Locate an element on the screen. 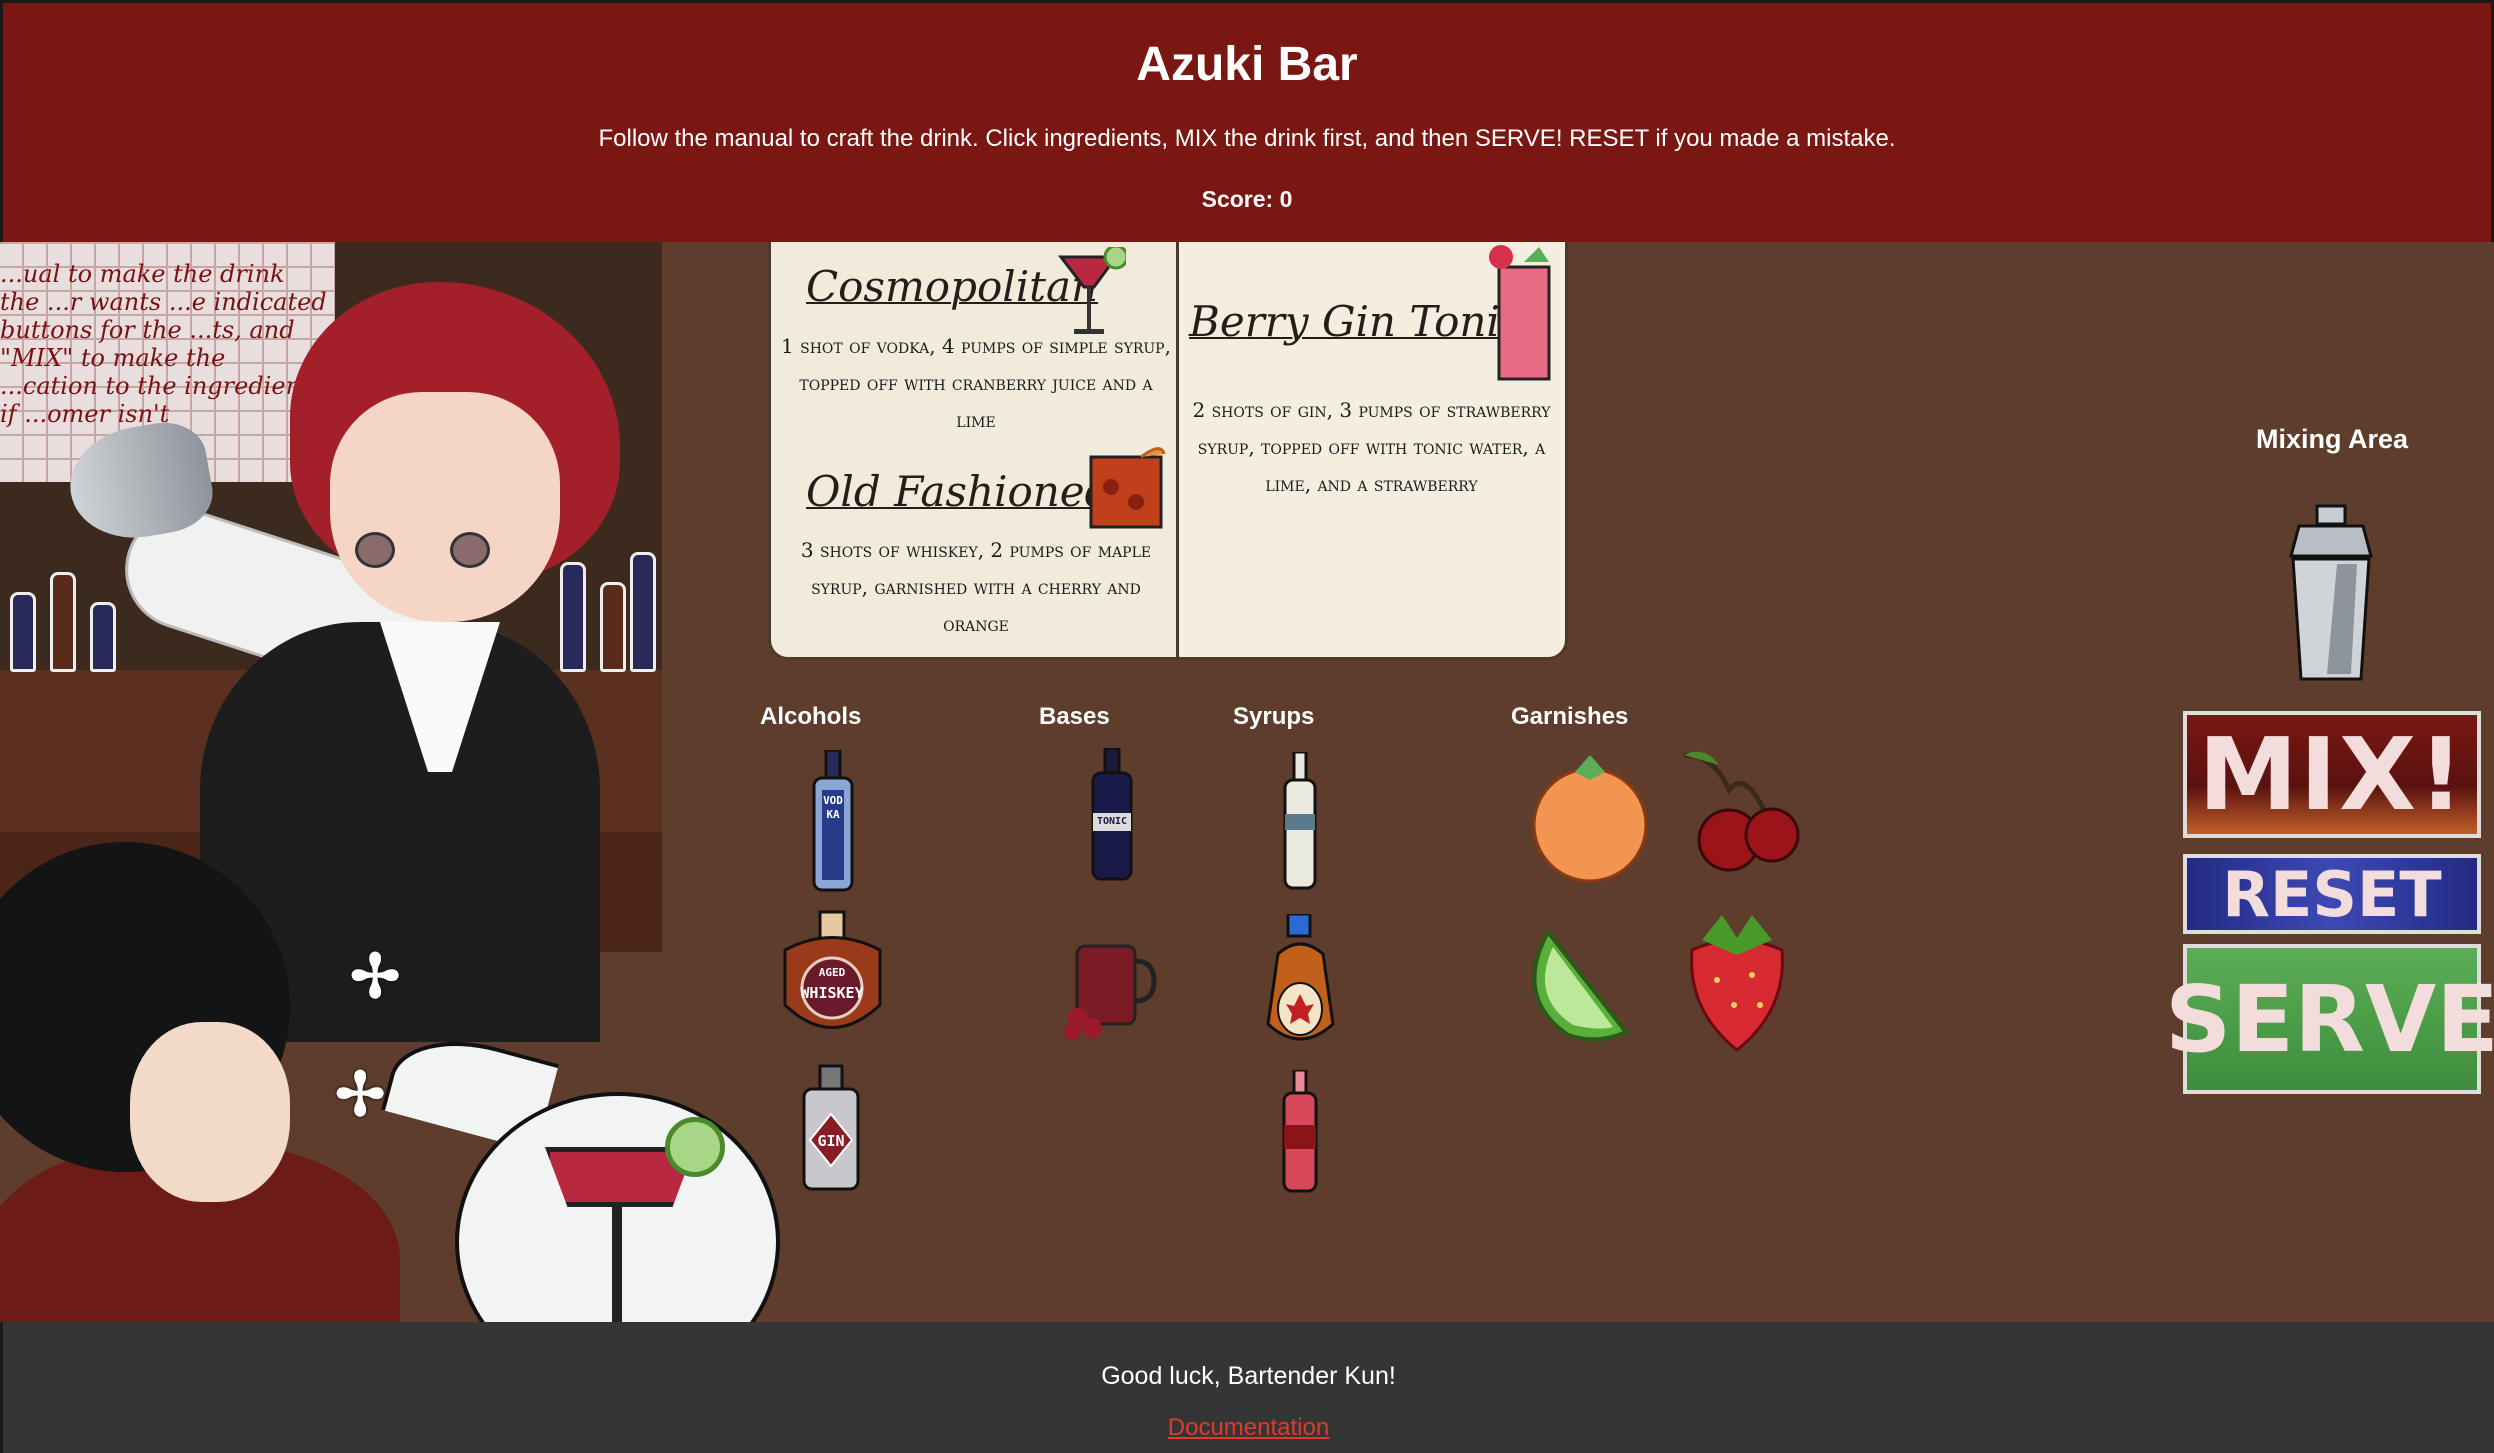  cocktail-stem is located at coordinates (617, 1264).